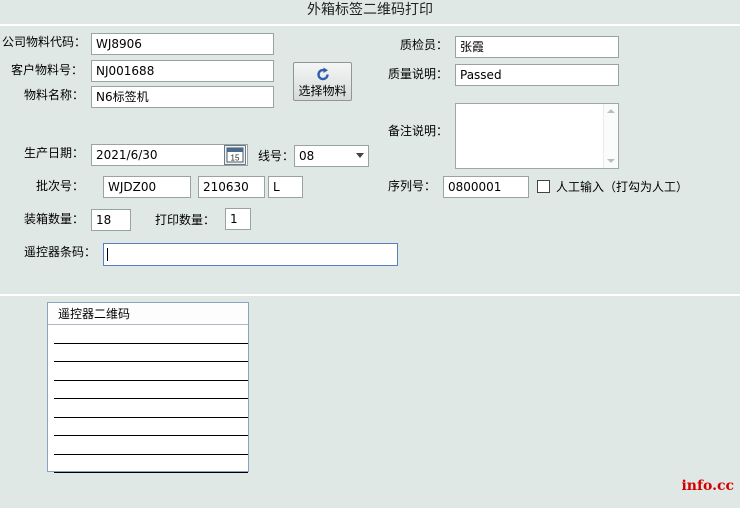  I want to click on print-qty-field: 1, so click(238, 219).